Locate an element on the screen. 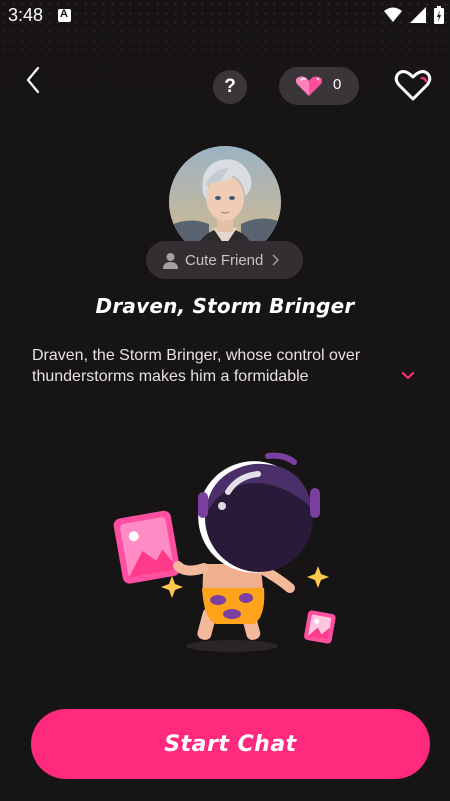 This screenshot has width=450, height=801. expand-description-button is located at coordinates (408, 376).